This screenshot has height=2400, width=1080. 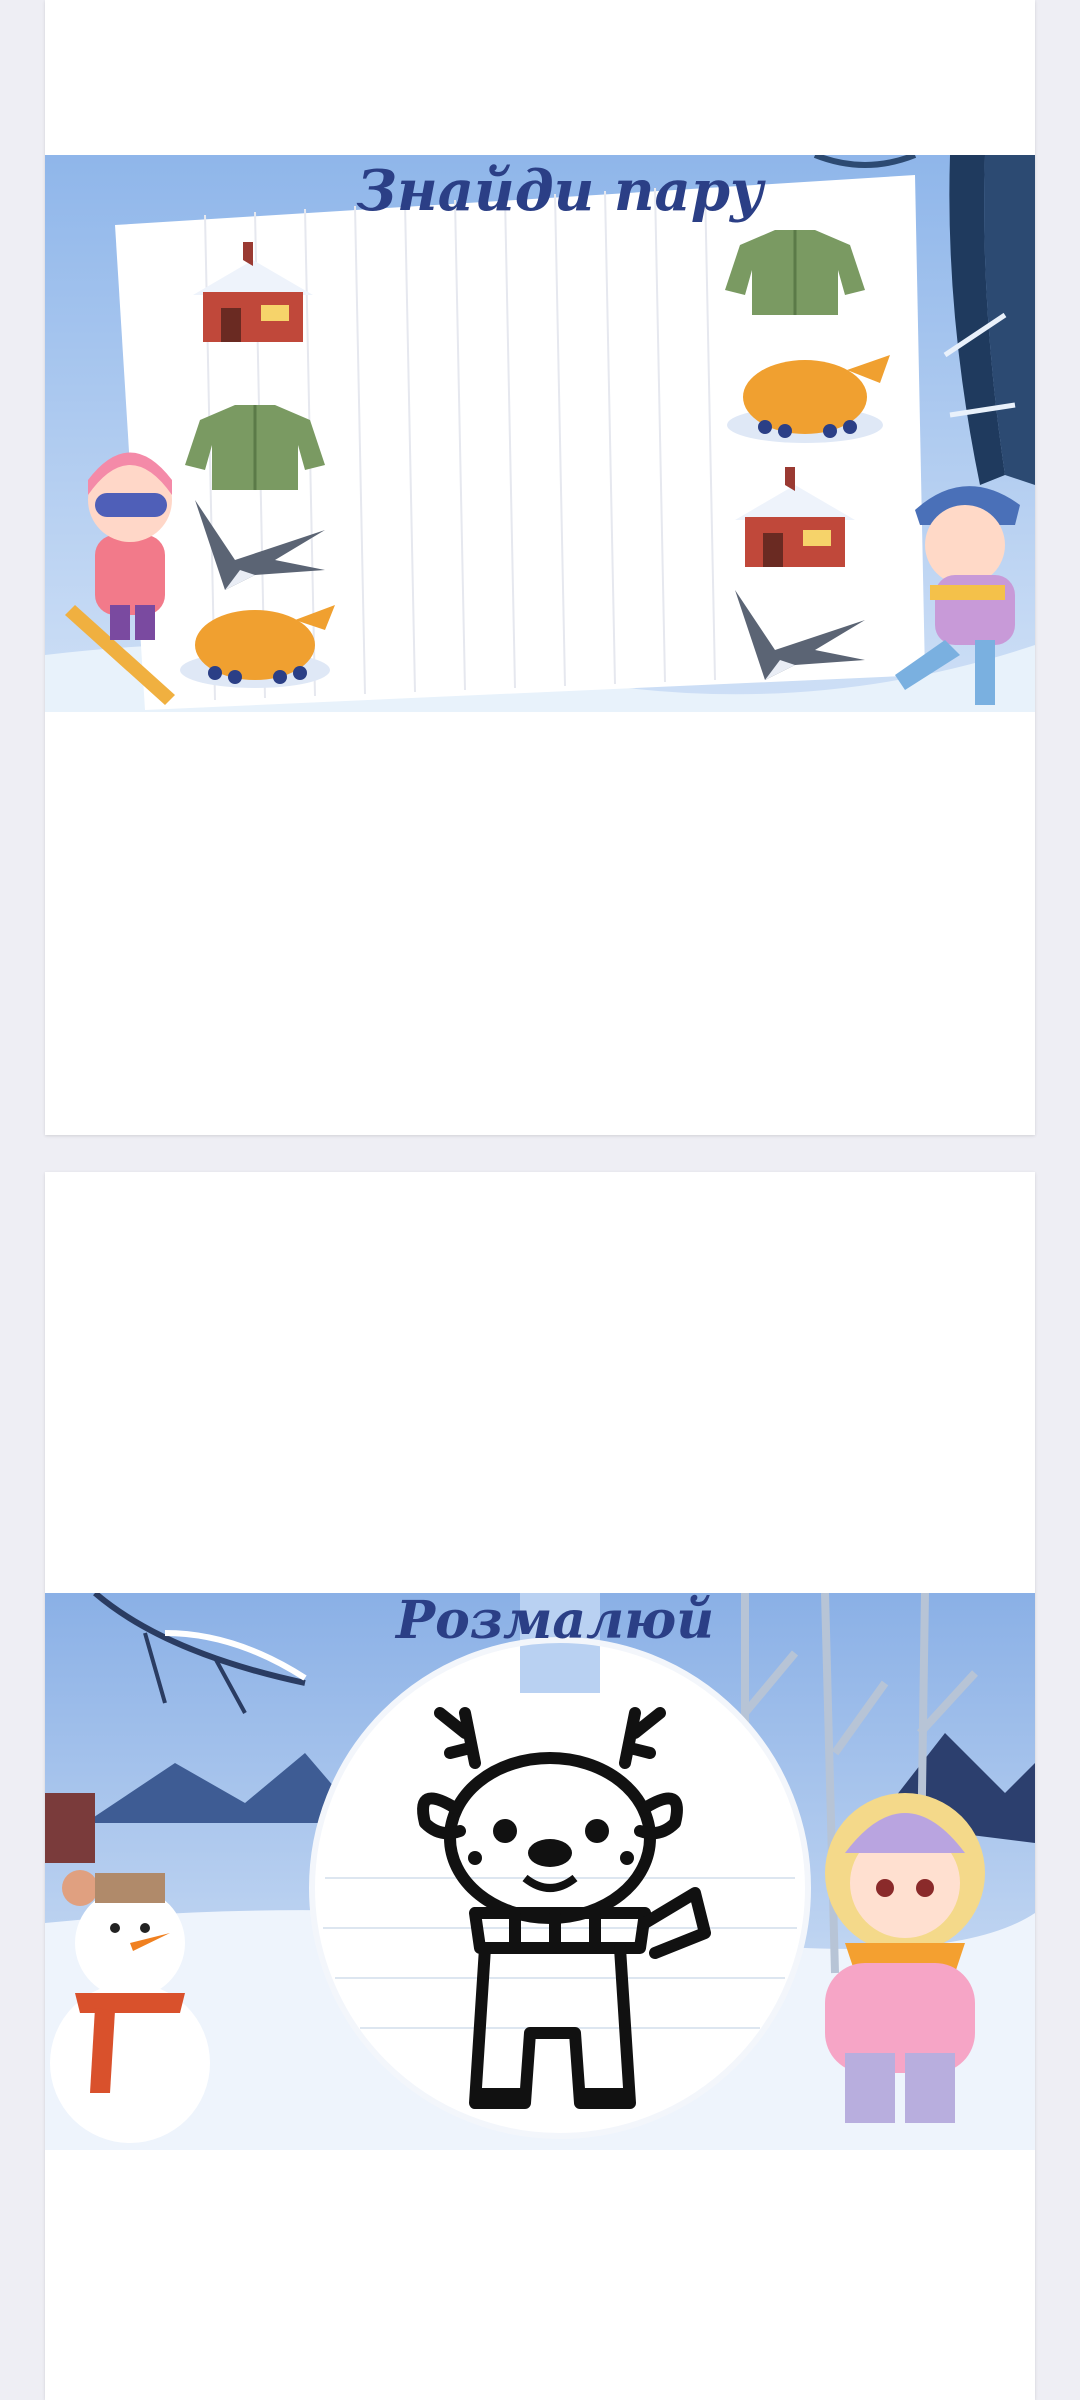 What do you see at coordinates (561, 191) in the screenshot?
I see `slide-title: Знайди пару` at bounding box center [561, 191].